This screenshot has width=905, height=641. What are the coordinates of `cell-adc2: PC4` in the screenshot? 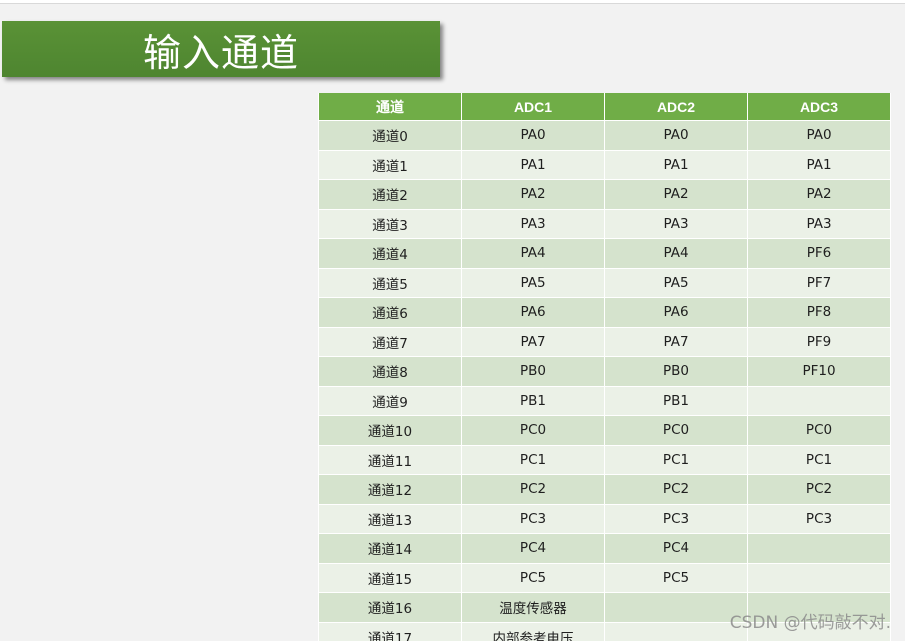 It's located at (676, 548).